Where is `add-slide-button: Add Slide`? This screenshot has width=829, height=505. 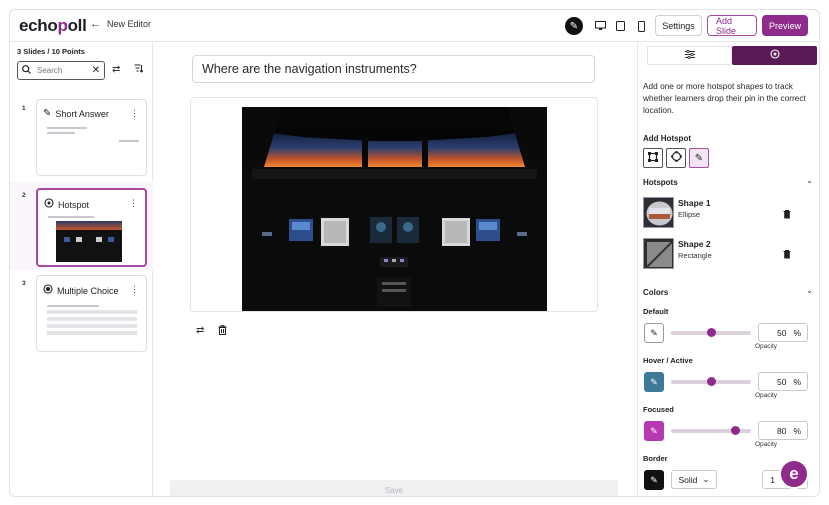
add-slide-button: Add Slide is located at coordinates (732, 25).